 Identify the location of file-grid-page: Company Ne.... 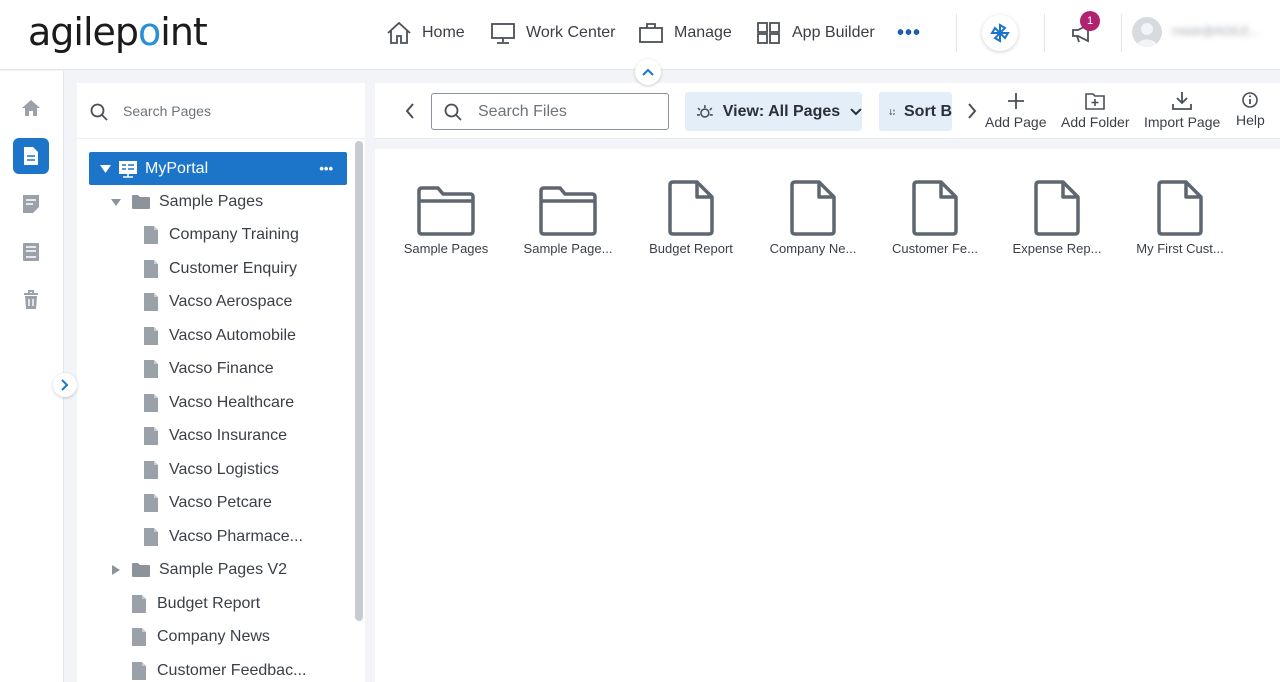
(813, 216).